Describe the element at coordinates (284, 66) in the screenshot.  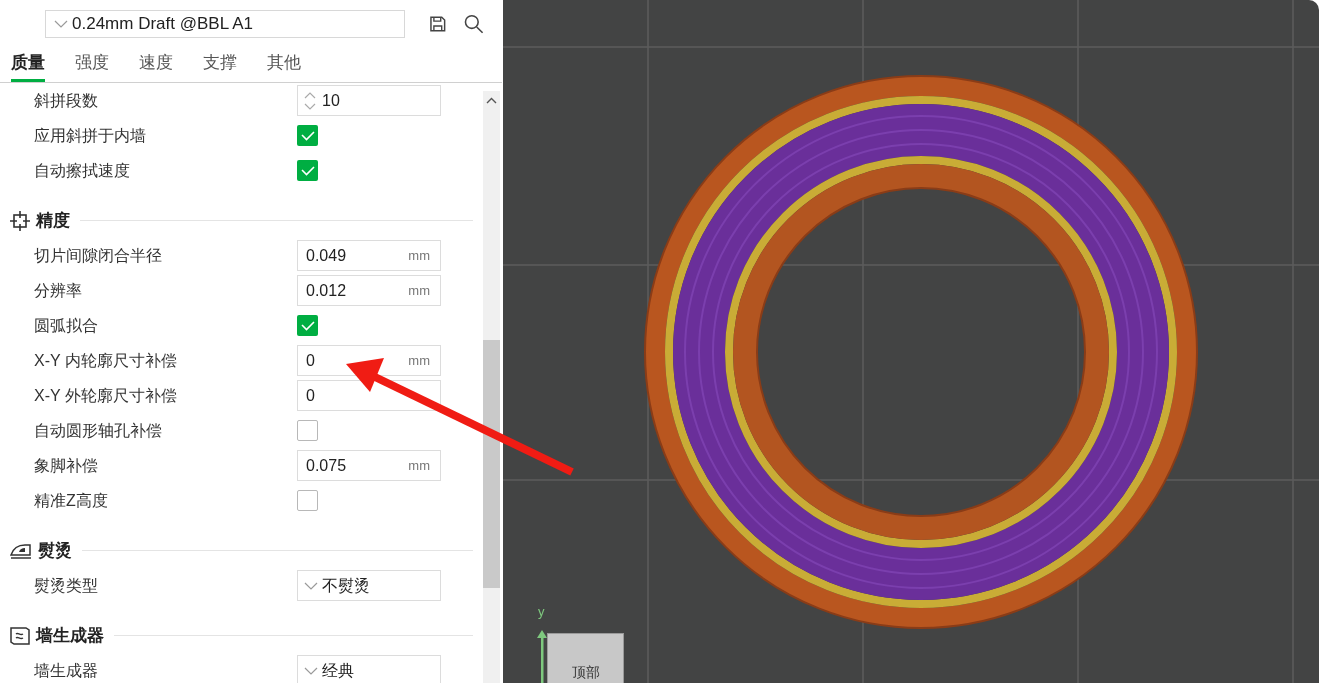
I see `tab: 其他` at that location.